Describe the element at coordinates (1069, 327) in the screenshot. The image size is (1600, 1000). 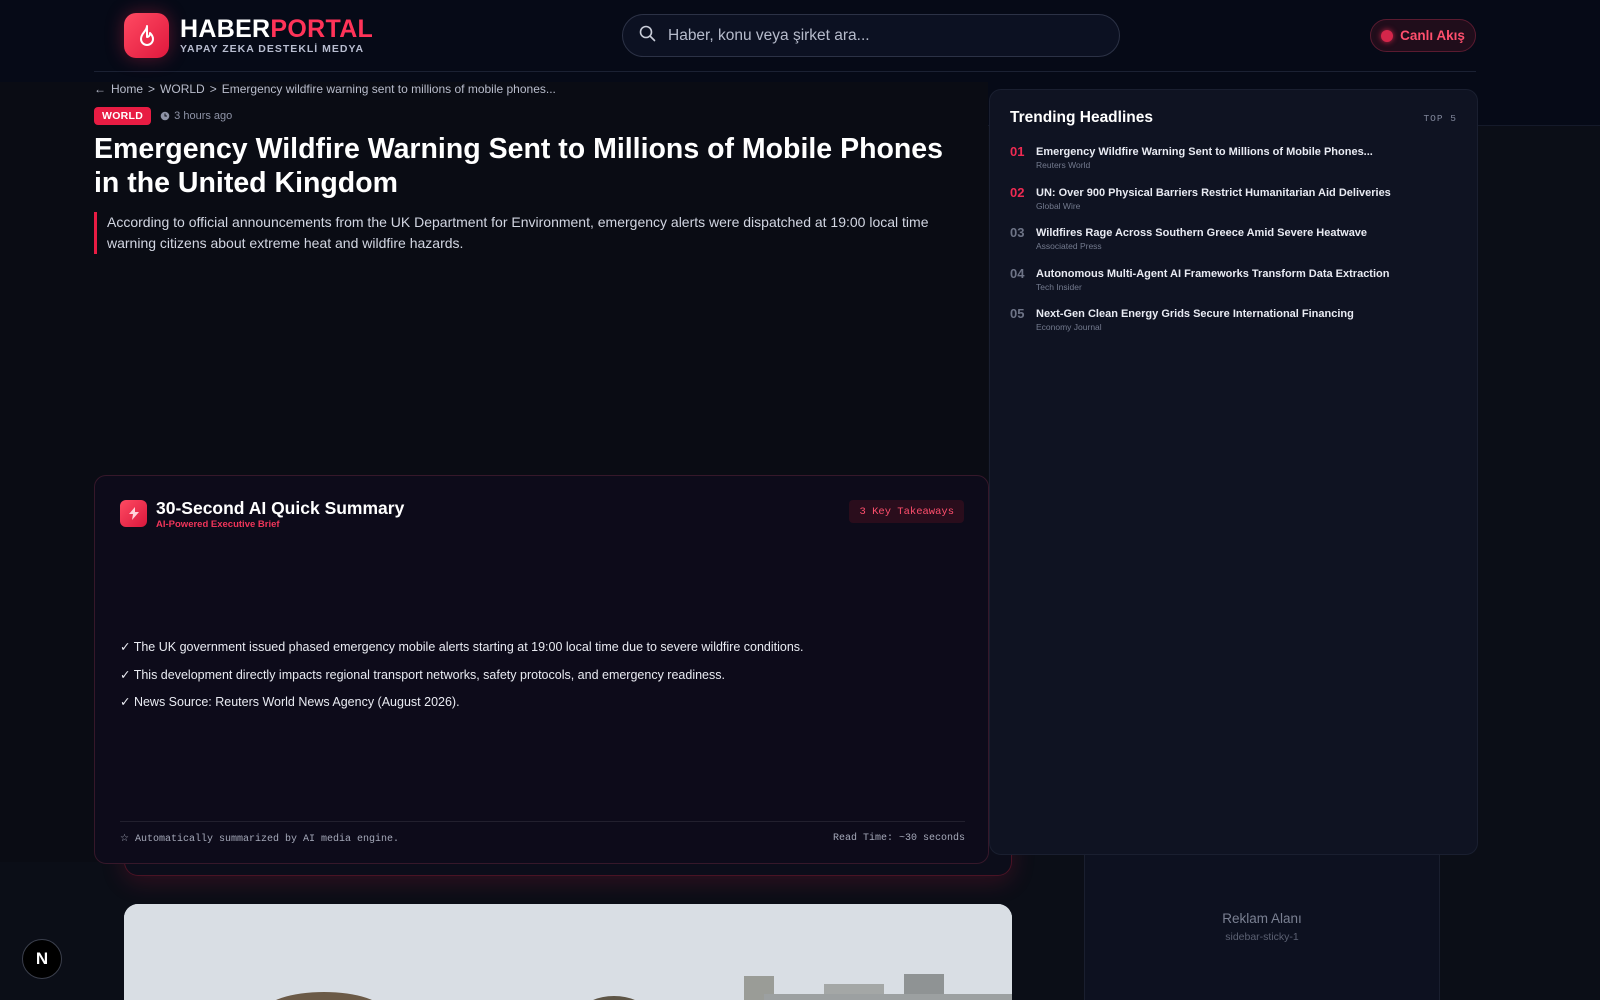
I see `trending-source: Economy Journal` at that location.